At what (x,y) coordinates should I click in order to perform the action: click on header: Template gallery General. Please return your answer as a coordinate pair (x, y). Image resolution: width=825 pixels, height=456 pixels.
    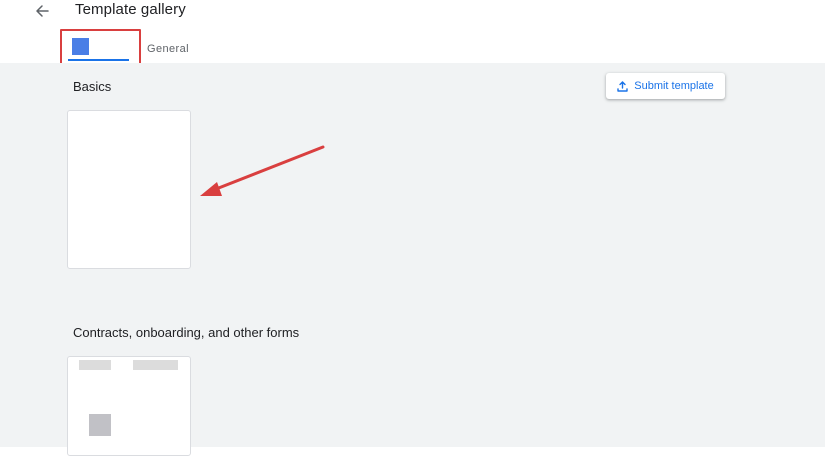
    Looking at the image, I should click on (412, 33).